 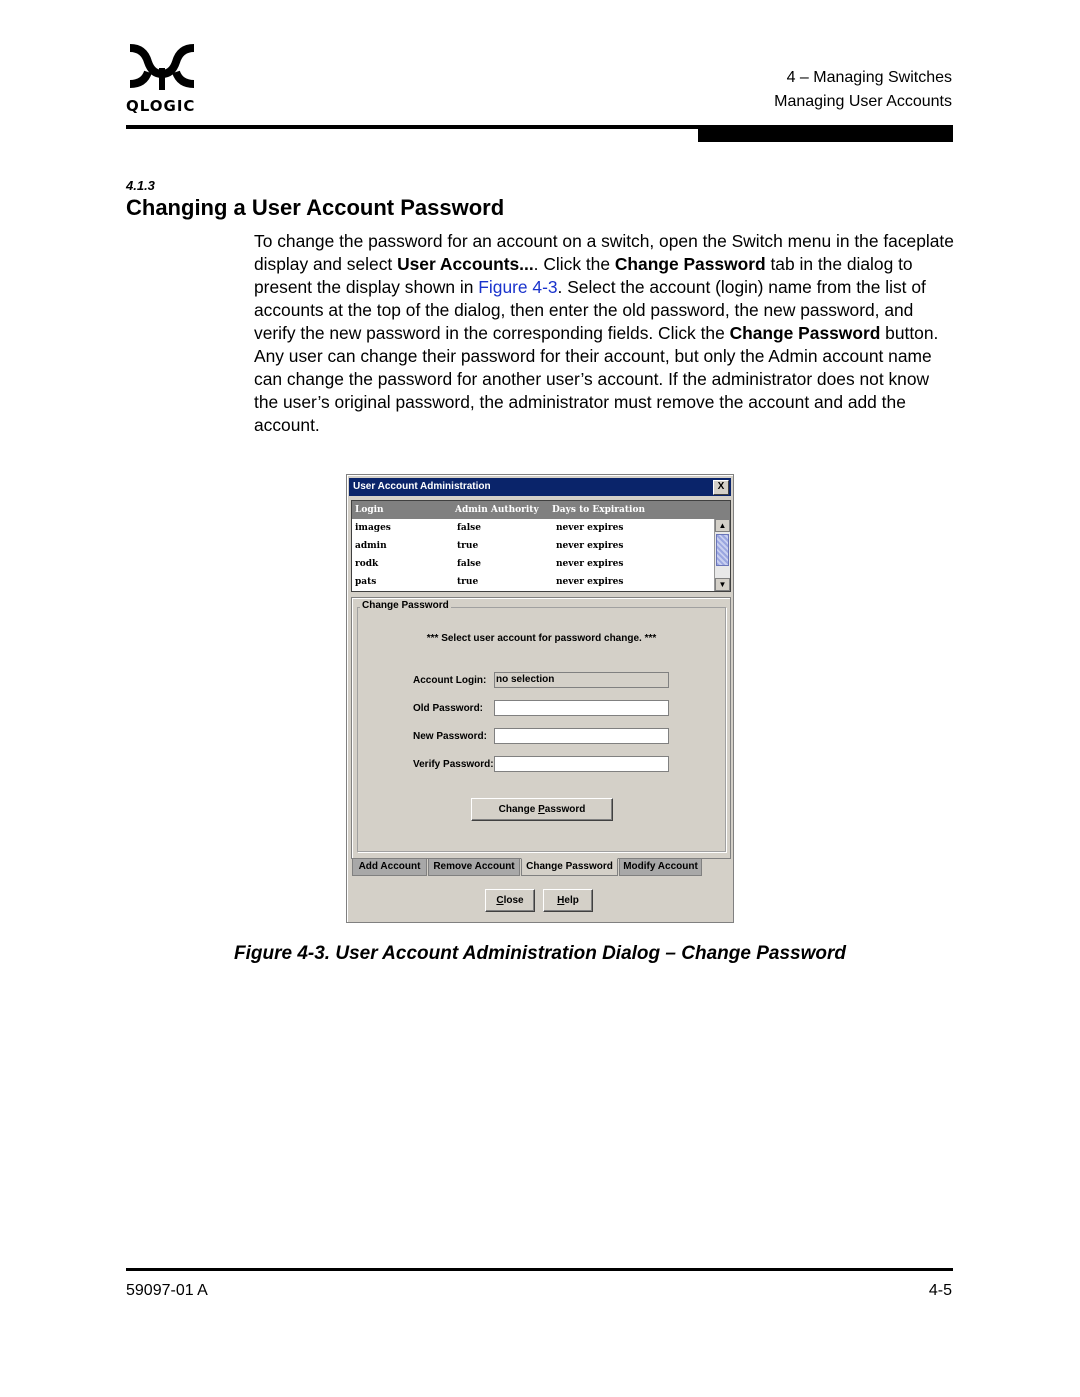 What do you see at coordinates (369, 510) in the screenshot?
I see `column-header-login: Login` at bounding box center [369, 510].